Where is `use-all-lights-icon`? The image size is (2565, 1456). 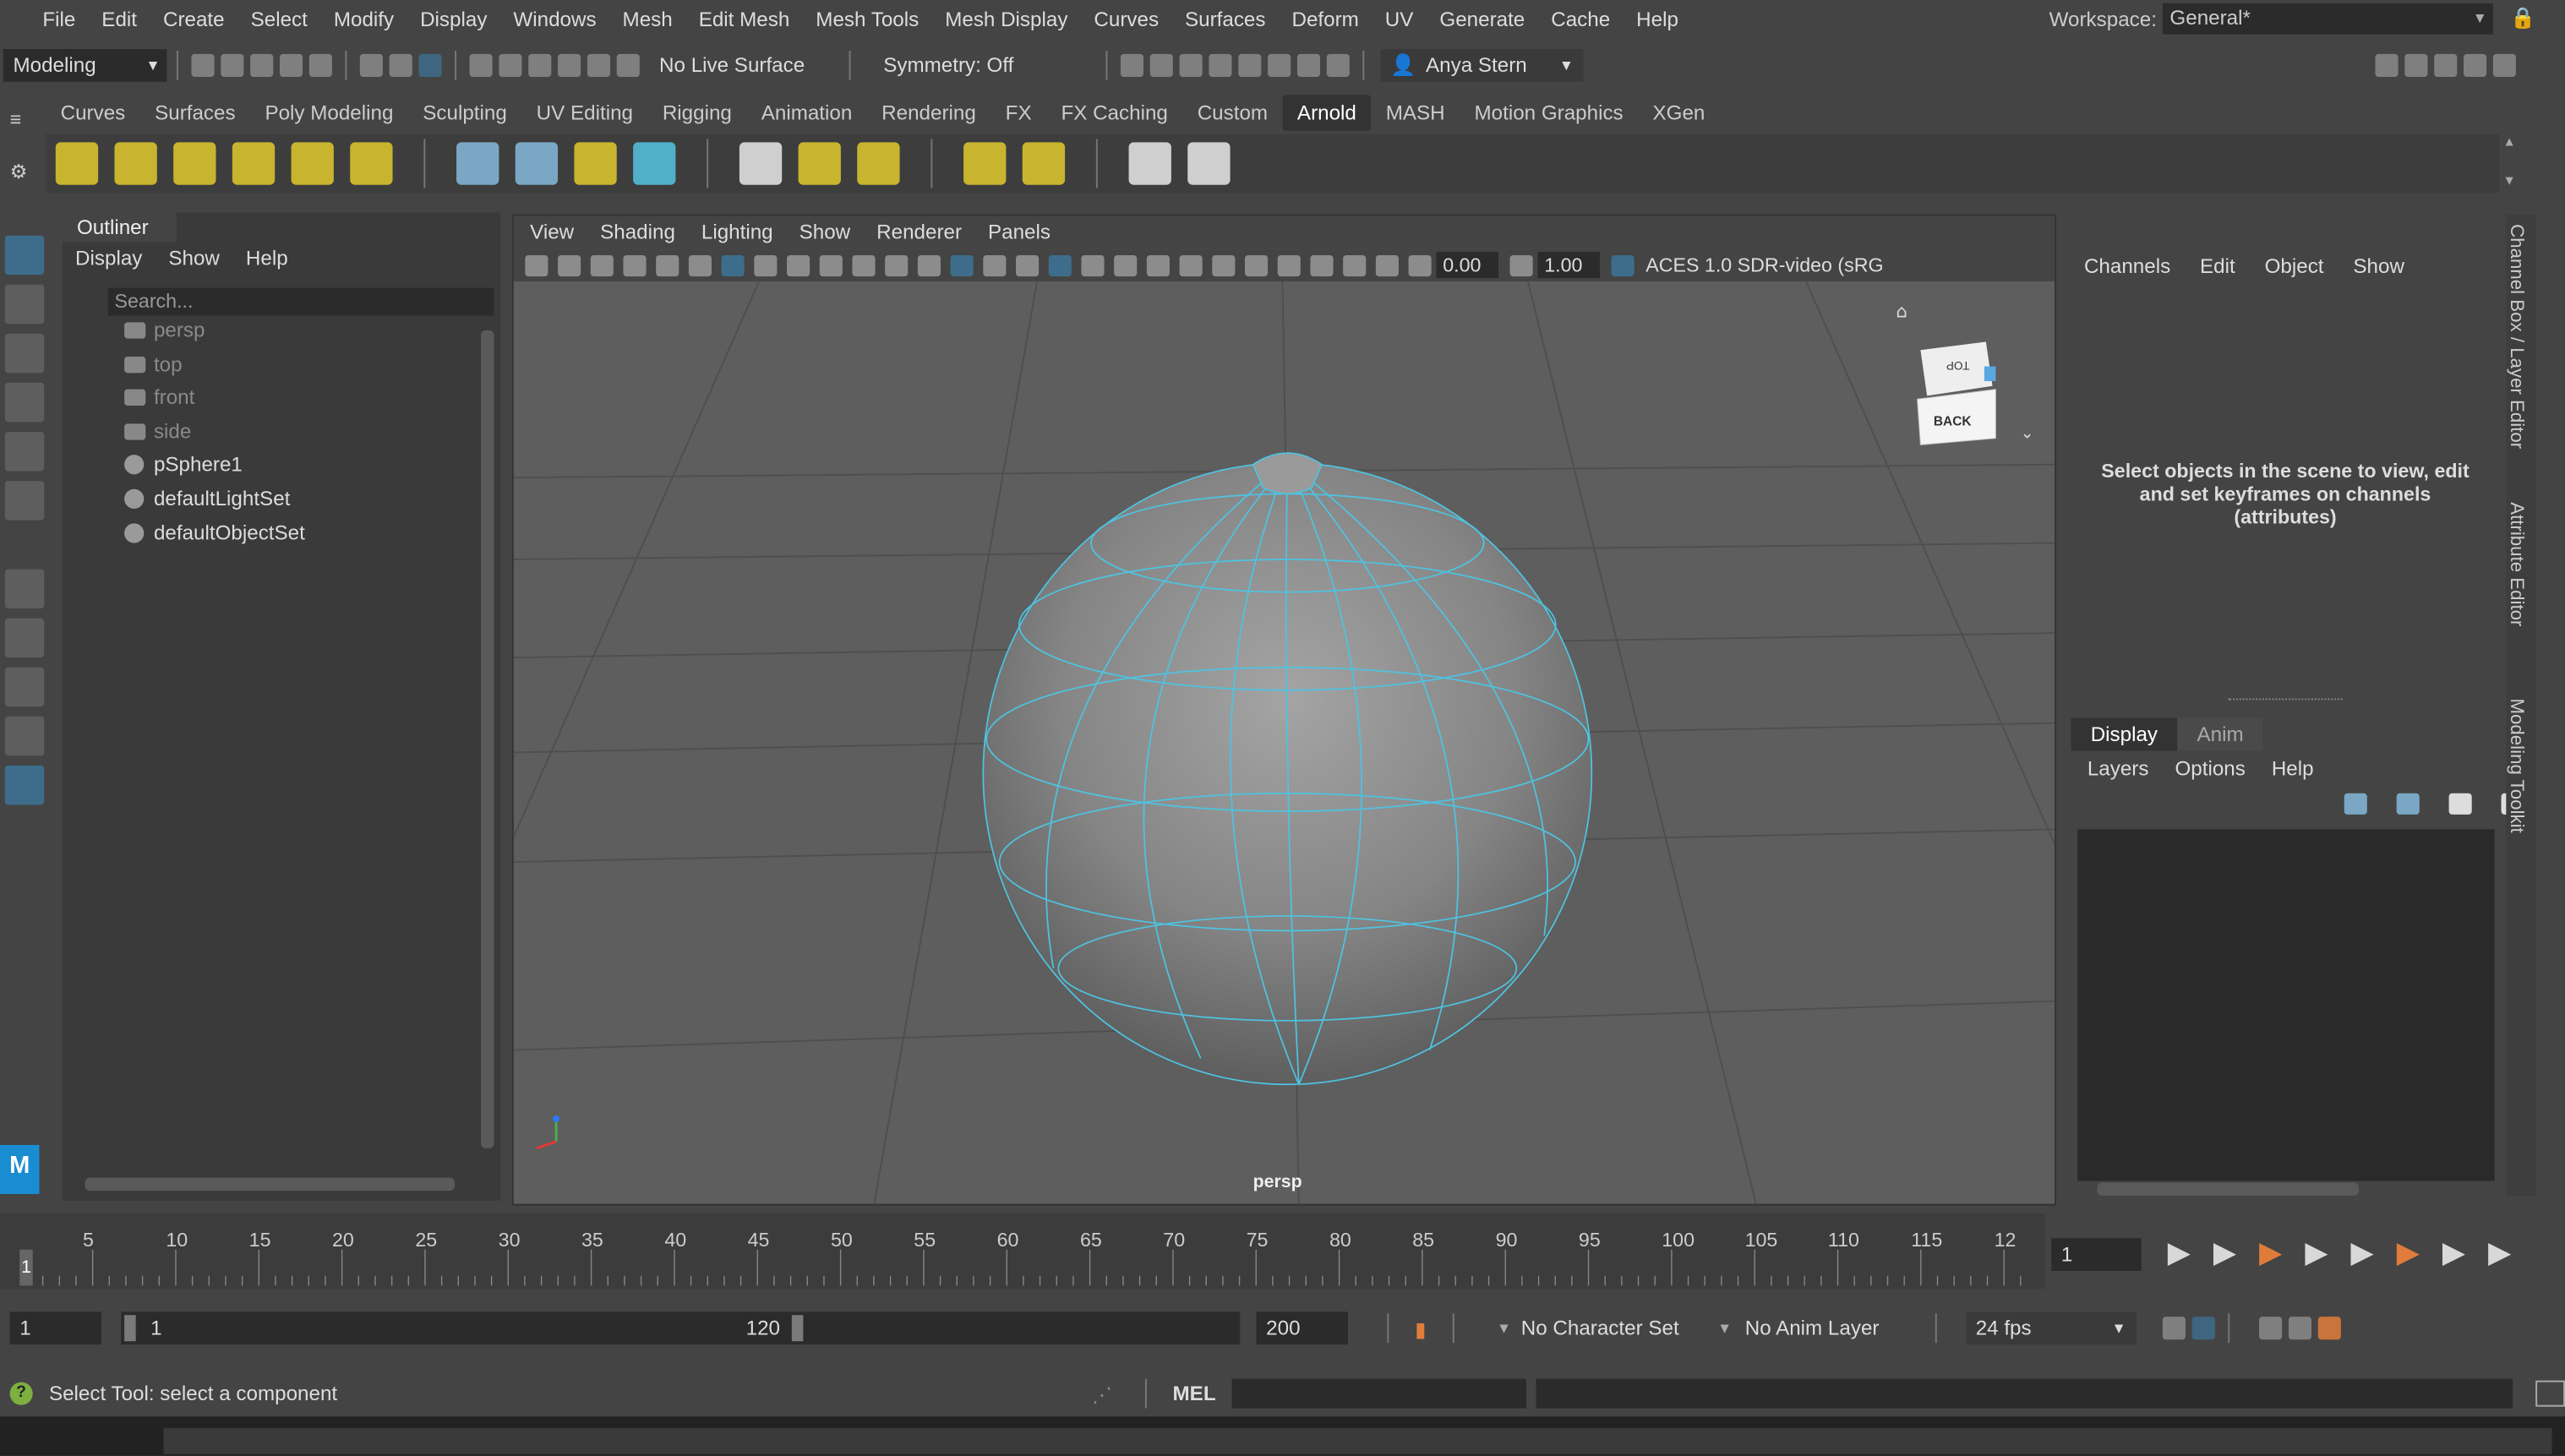
use-all-lights-icon is located at coordinates (1093, 265).